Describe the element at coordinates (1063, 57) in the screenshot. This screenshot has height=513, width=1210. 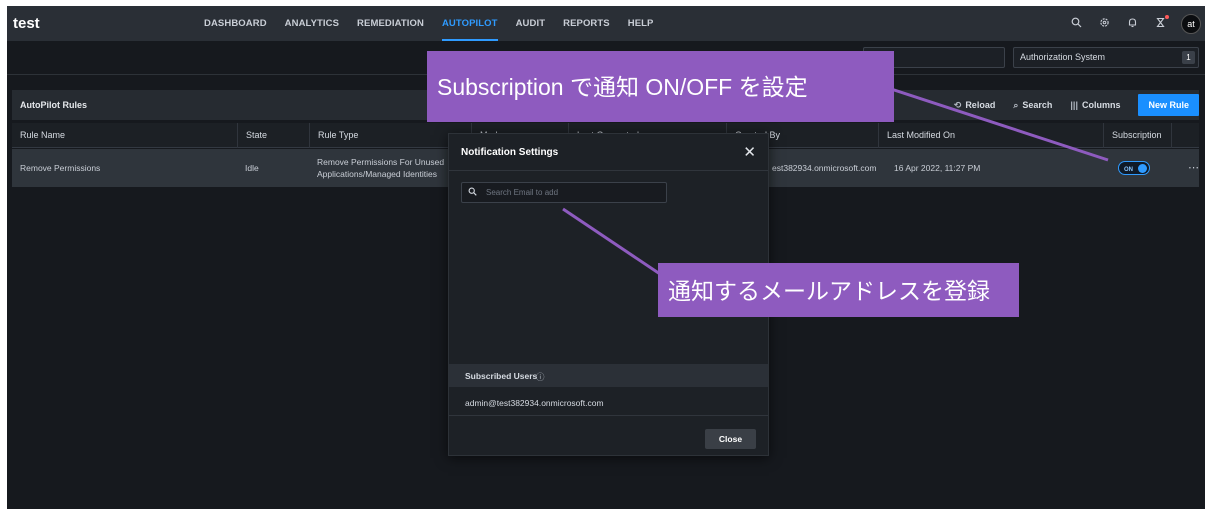
I see `authorization-system-label: Authorization System` at that location.